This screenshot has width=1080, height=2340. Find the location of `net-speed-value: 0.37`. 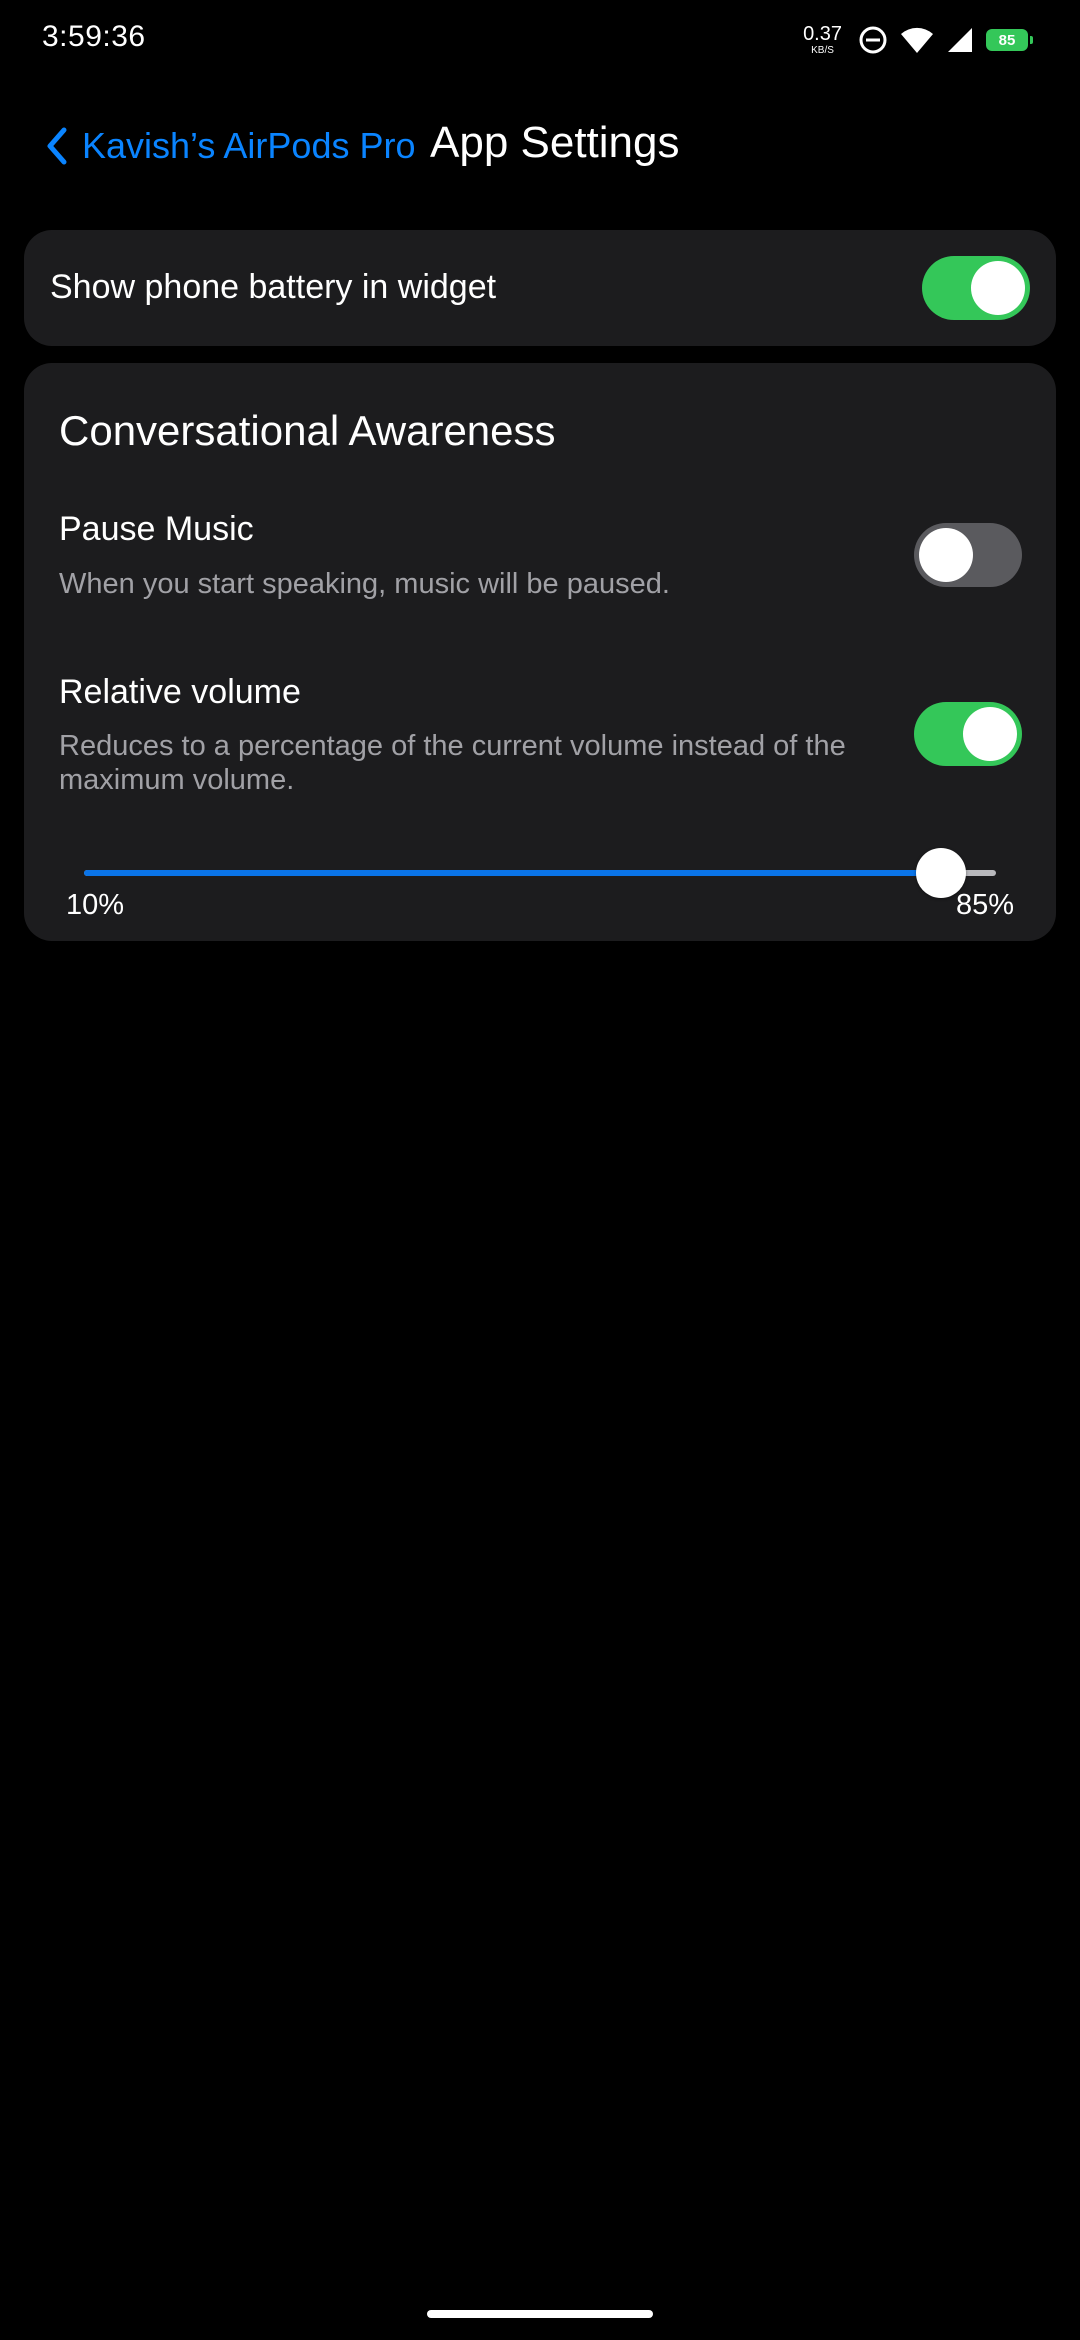

net-speed-value: 0.37 is located at coordinates (822, 34).